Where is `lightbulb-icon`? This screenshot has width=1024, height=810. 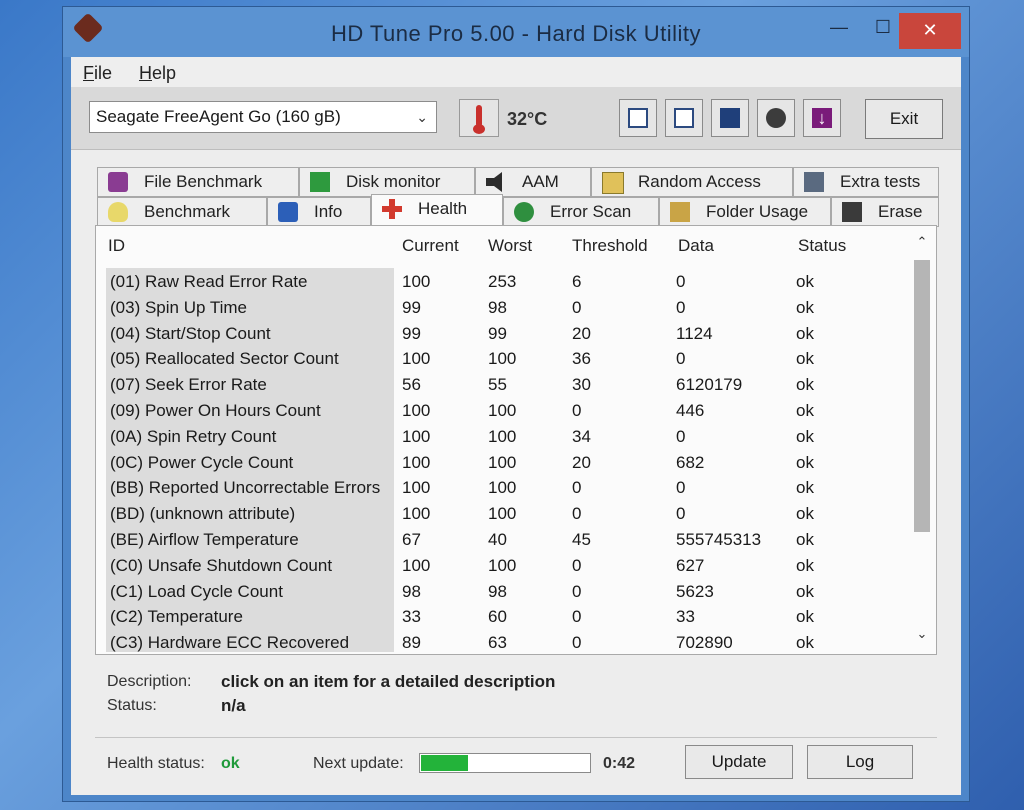
lightbulb-icon is located at coordinates (118, 212).